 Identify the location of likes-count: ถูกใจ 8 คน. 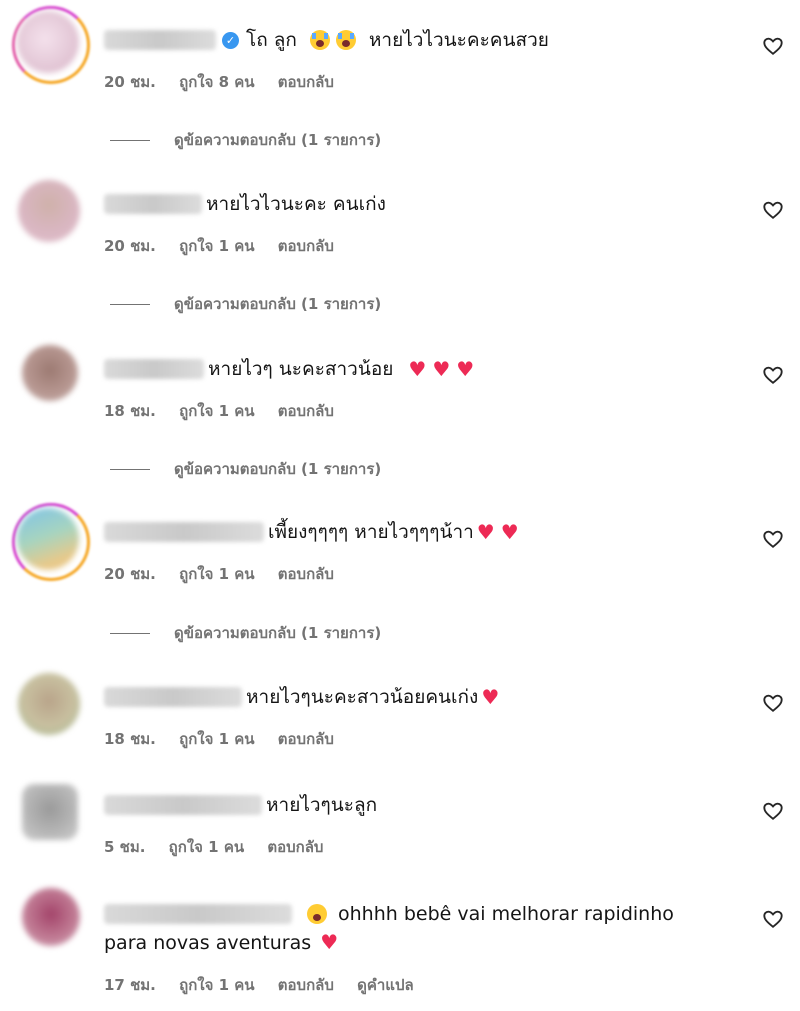
(216, 82).